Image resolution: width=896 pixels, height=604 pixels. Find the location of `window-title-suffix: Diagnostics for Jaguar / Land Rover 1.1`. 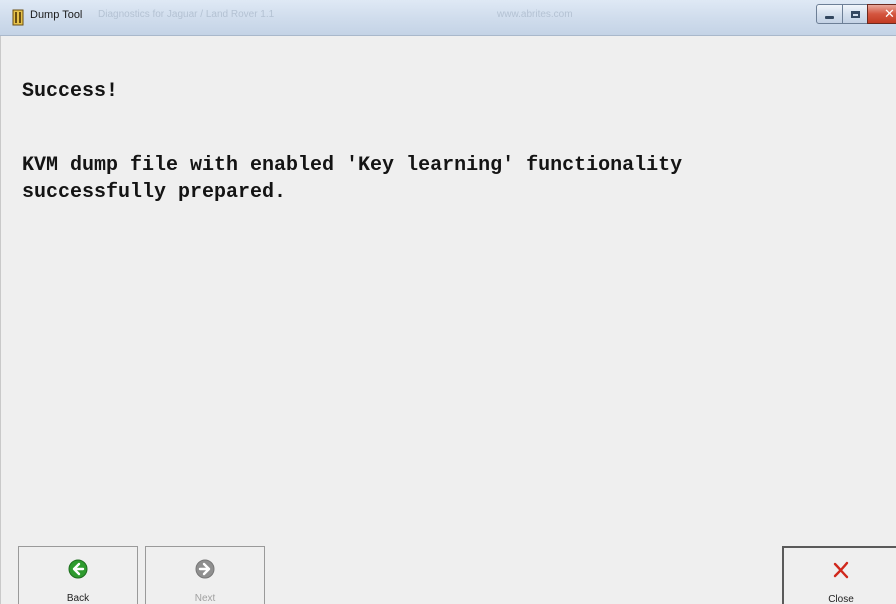

window-title-suffix: Diagnostics for Jaguar / Land Rover 1.1 is located at coordinates (186, 14).